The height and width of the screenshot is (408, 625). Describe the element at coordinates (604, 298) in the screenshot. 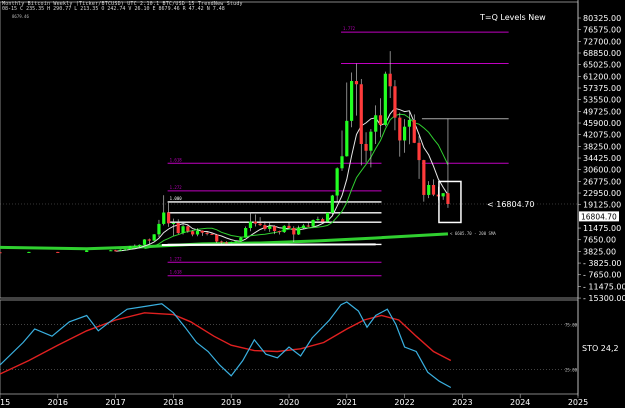

I see `price-axis-tick-label: - 15300.00` at that location.